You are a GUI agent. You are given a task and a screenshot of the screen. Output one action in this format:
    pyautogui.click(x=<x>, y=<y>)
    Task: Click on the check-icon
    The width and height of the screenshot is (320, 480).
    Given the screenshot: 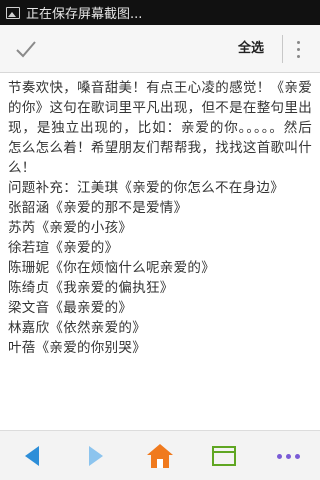 What is the action you would take?
    pyautogui.click(x=26, y=49)
    